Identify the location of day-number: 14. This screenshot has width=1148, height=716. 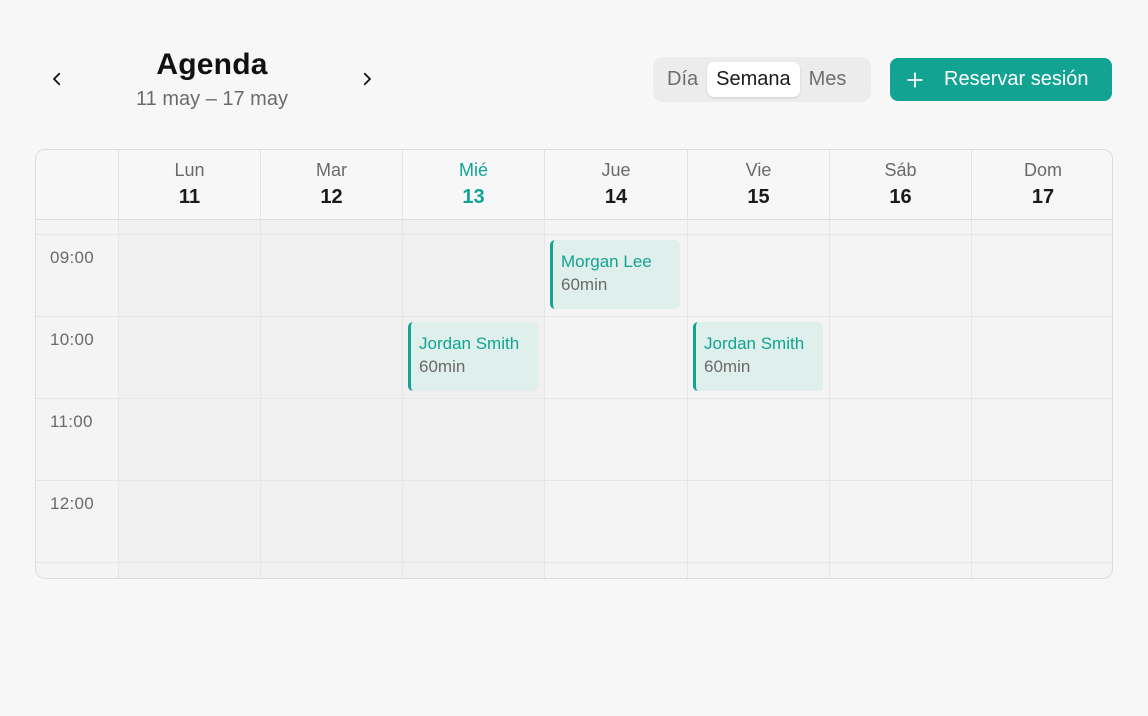
(616, 197).